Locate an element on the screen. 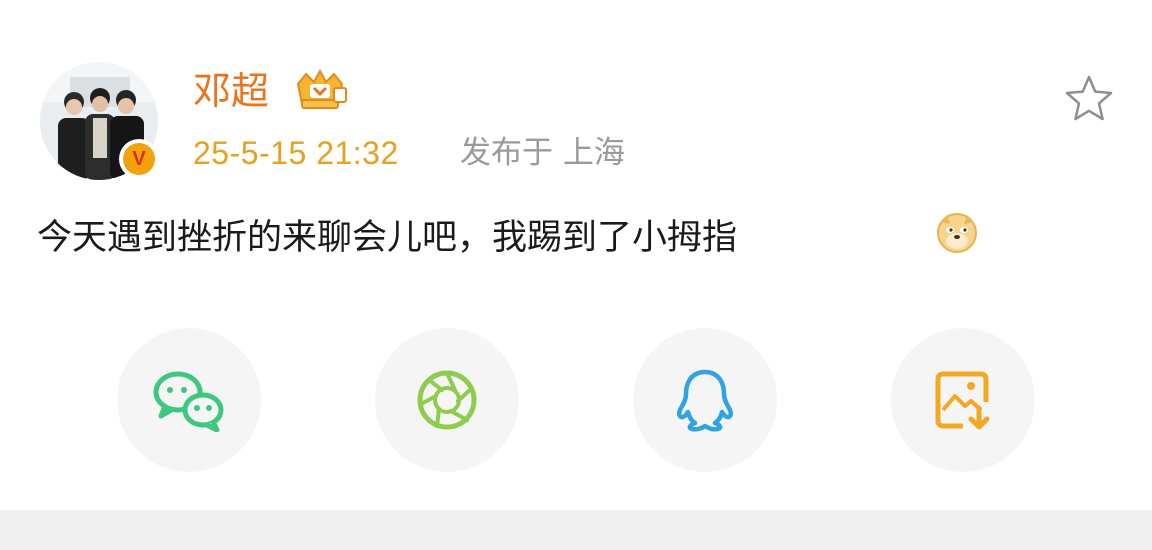 This screenshot has height=550, width=1152. verified-v-icon: V is located at coordinates (139, 159).